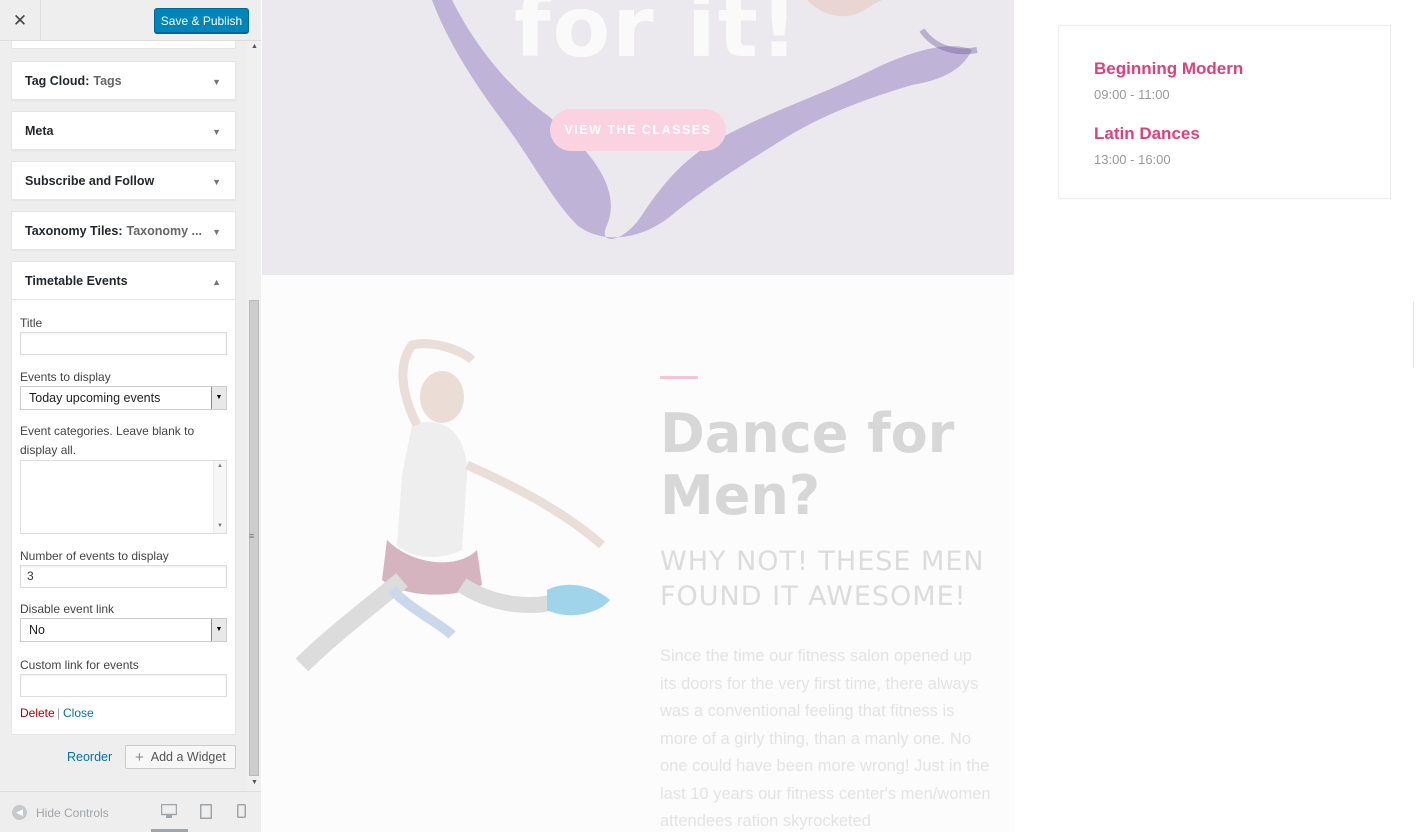 Image resolution: width=1419 pixels, height=832 pixels. Describe the element at coordinates (76, 280) in the screenshot. I see `widget-title: Timetable Events` at that location.